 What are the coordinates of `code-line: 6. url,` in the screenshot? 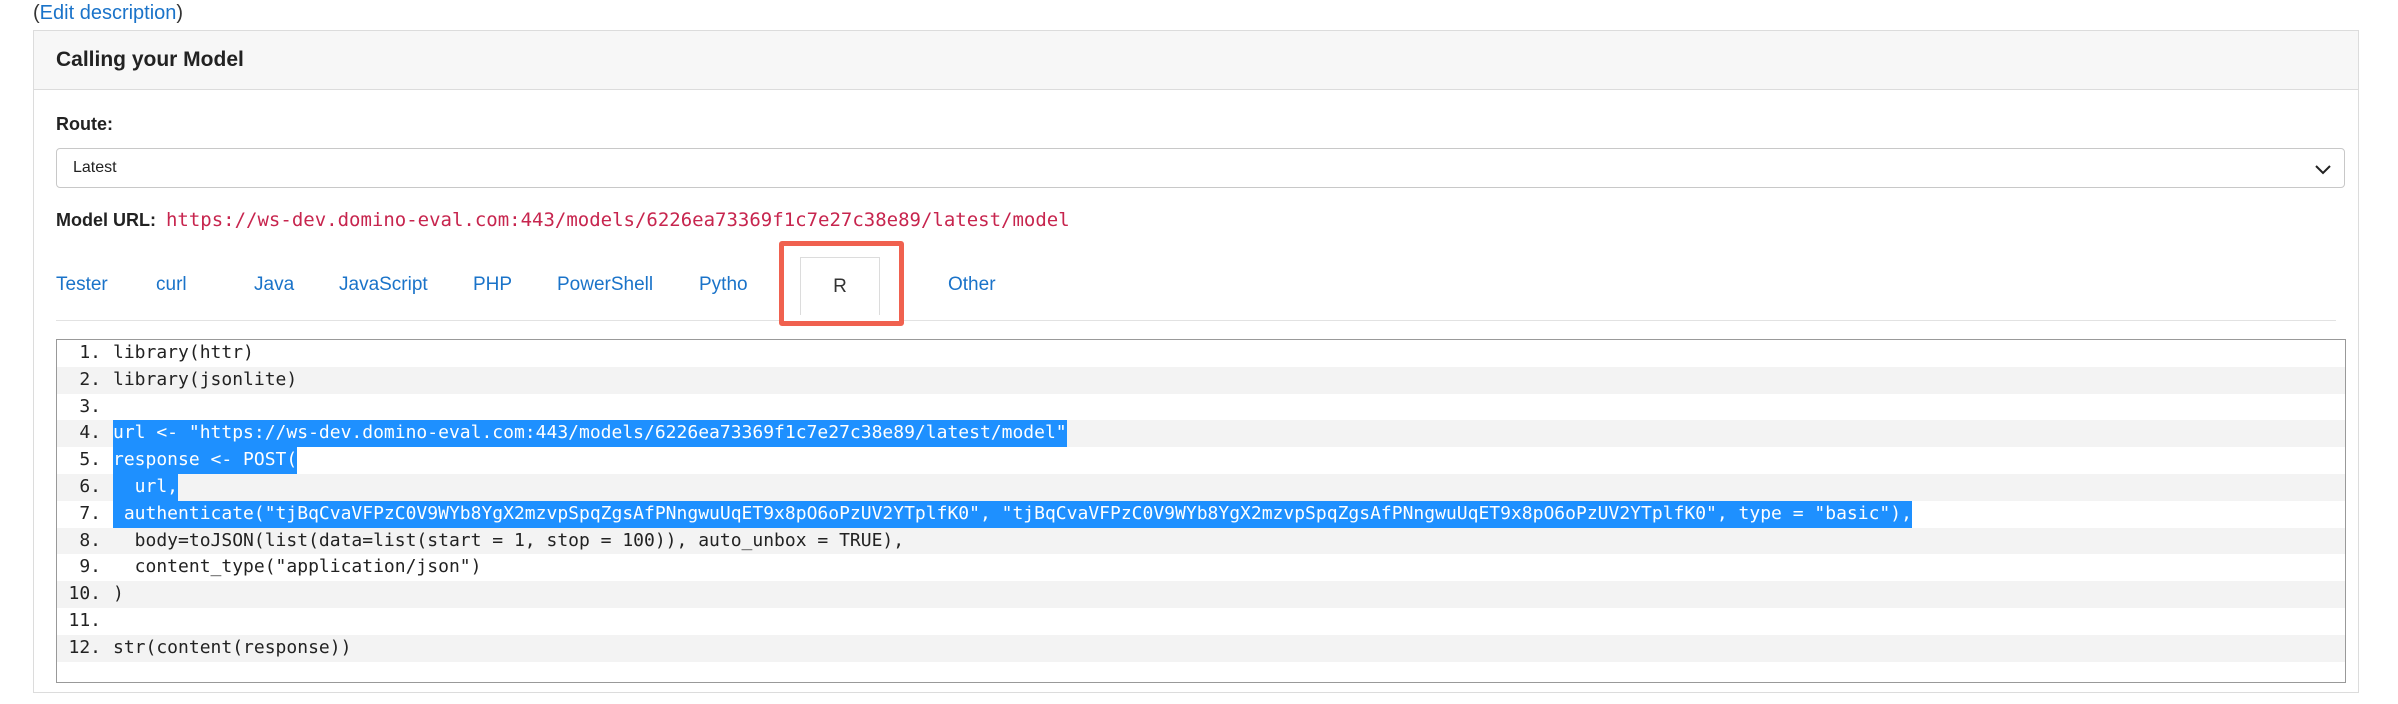 It's located at (1201, 487).